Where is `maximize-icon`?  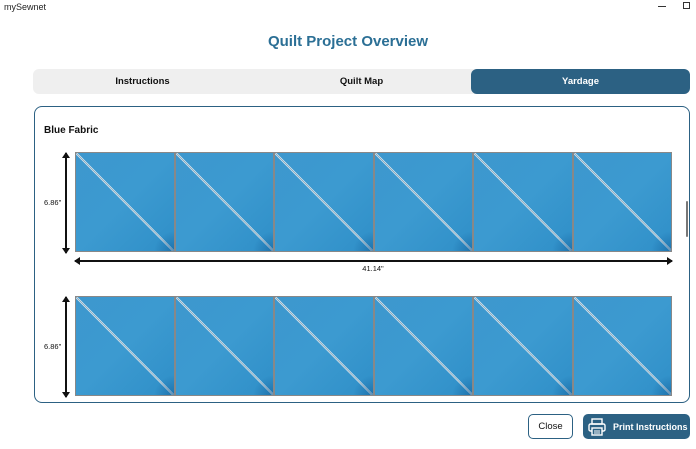 maximize-icon is located at coordinates (686, 5).